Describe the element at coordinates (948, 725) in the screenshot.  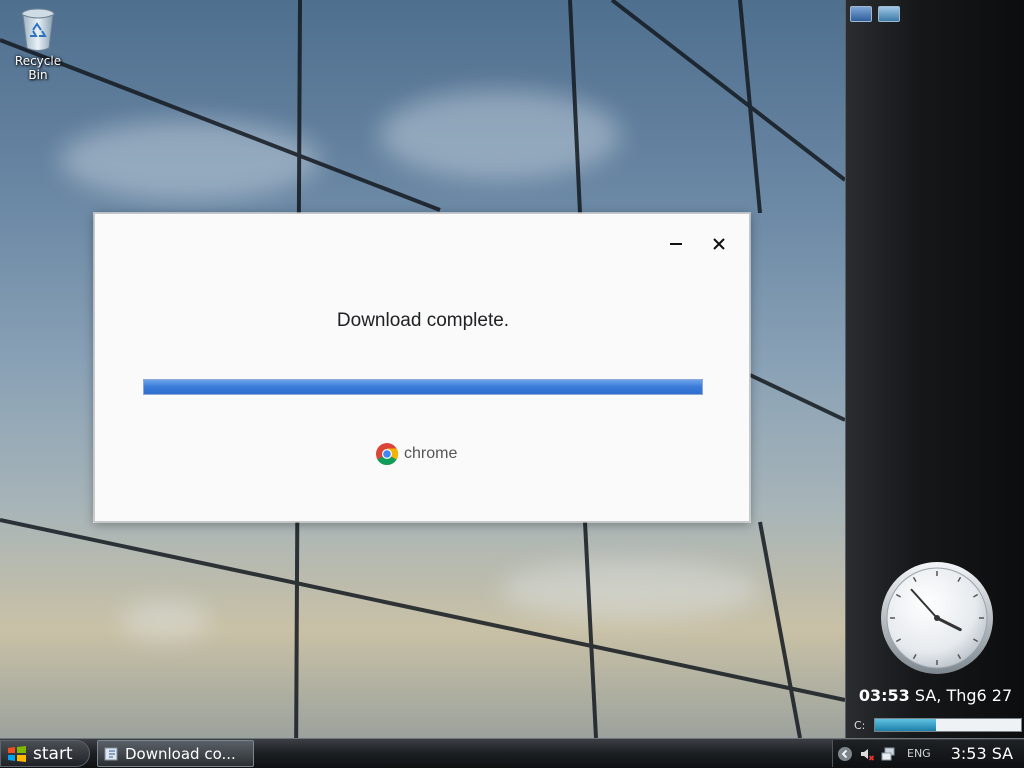
I see `drive-usage-bar` at that location.